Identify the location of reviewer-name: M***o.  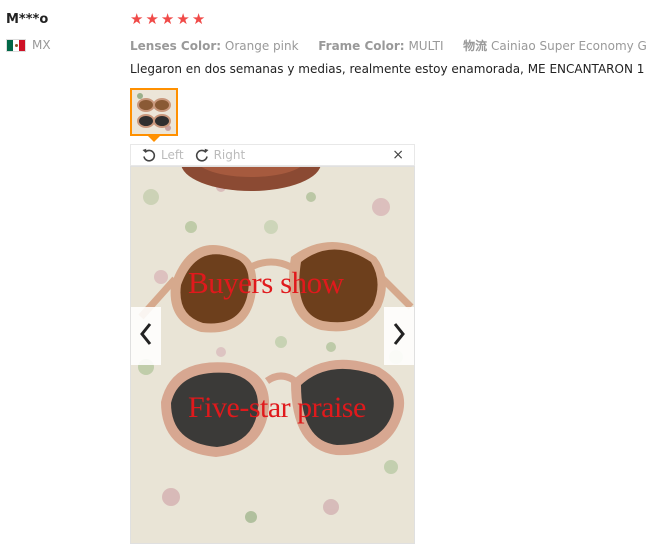
(27, 19).